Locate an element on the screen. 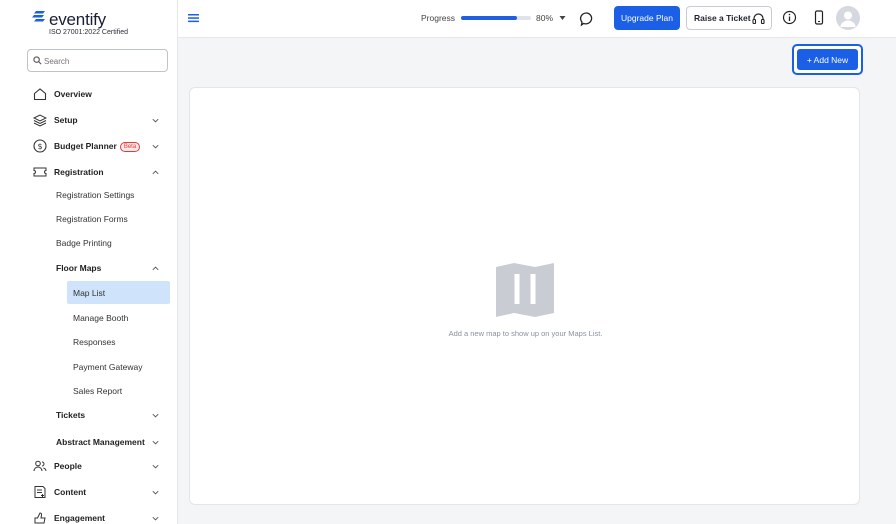  sidebar-item-budget-planner: $ Budget Planner Beta is located at coordinates (88, 147).